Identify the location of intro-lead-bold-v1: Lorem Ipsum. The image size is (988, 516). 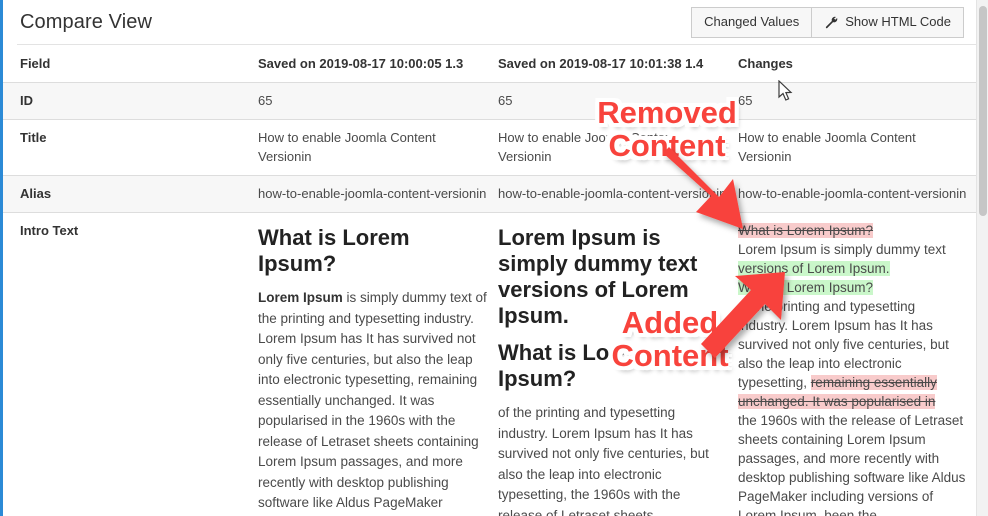
(300, 297).